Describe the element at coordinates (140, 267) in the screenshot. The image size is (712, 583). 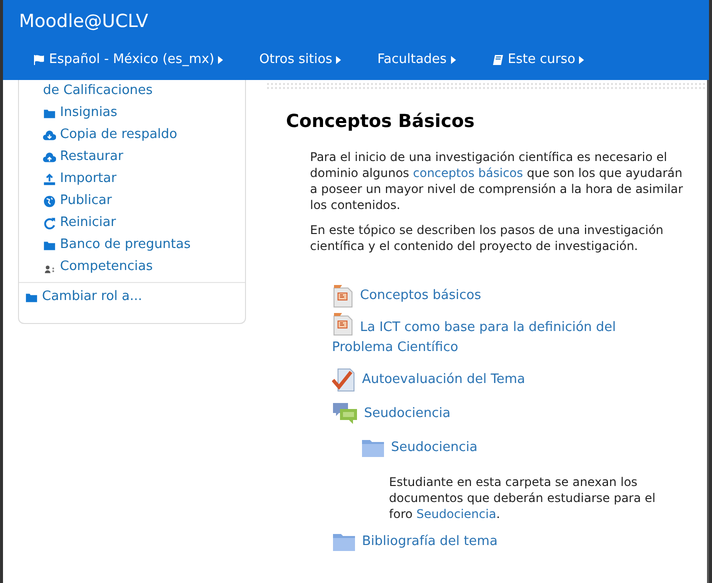
I see `sidebar-item: Competencias` at that location.